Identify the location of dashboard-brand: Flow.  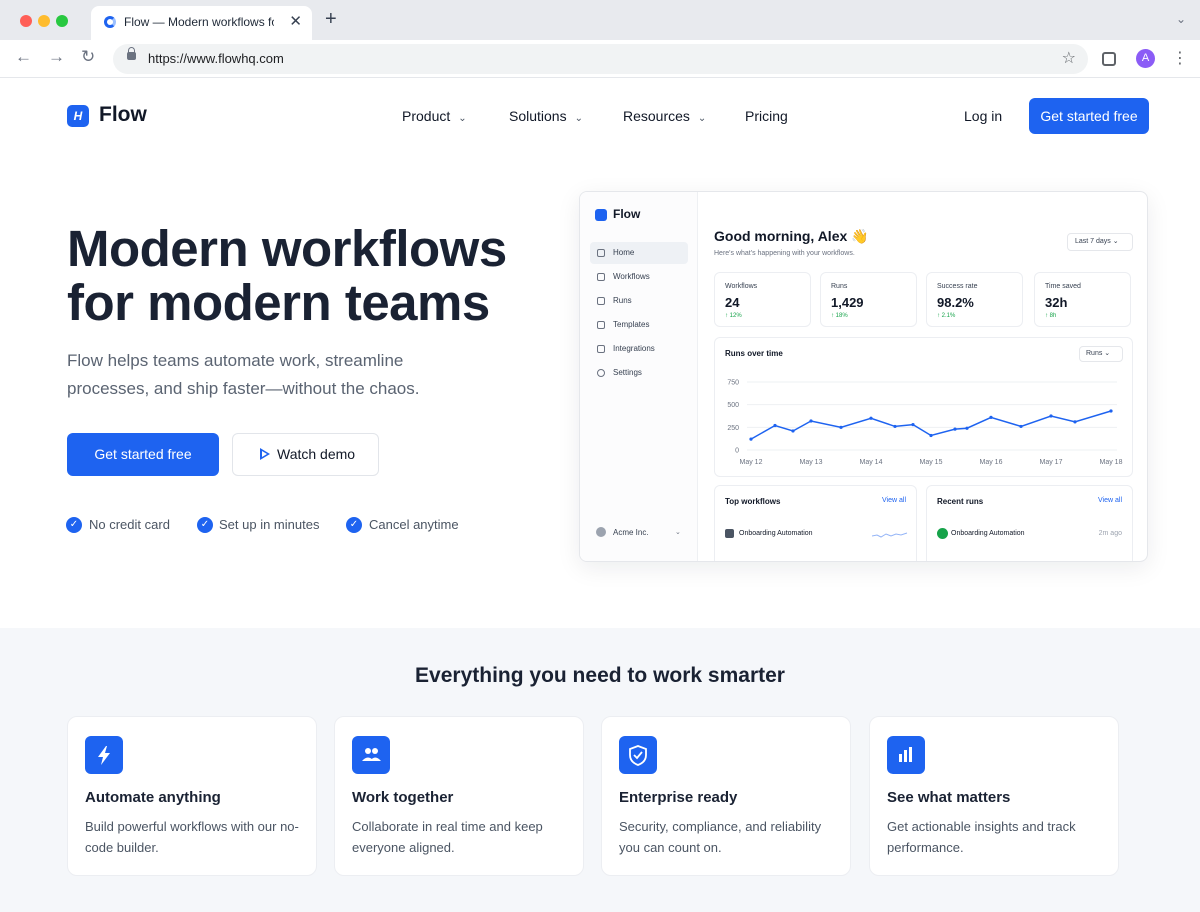
(627, 214).